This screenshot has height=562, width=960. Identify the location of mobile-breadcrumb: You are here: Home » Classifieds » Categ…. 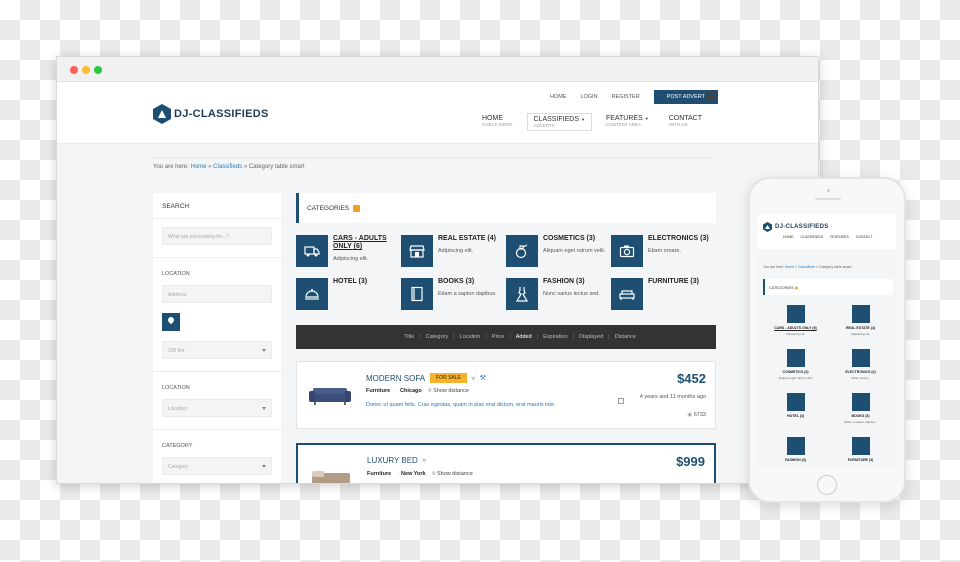
(807, 267).